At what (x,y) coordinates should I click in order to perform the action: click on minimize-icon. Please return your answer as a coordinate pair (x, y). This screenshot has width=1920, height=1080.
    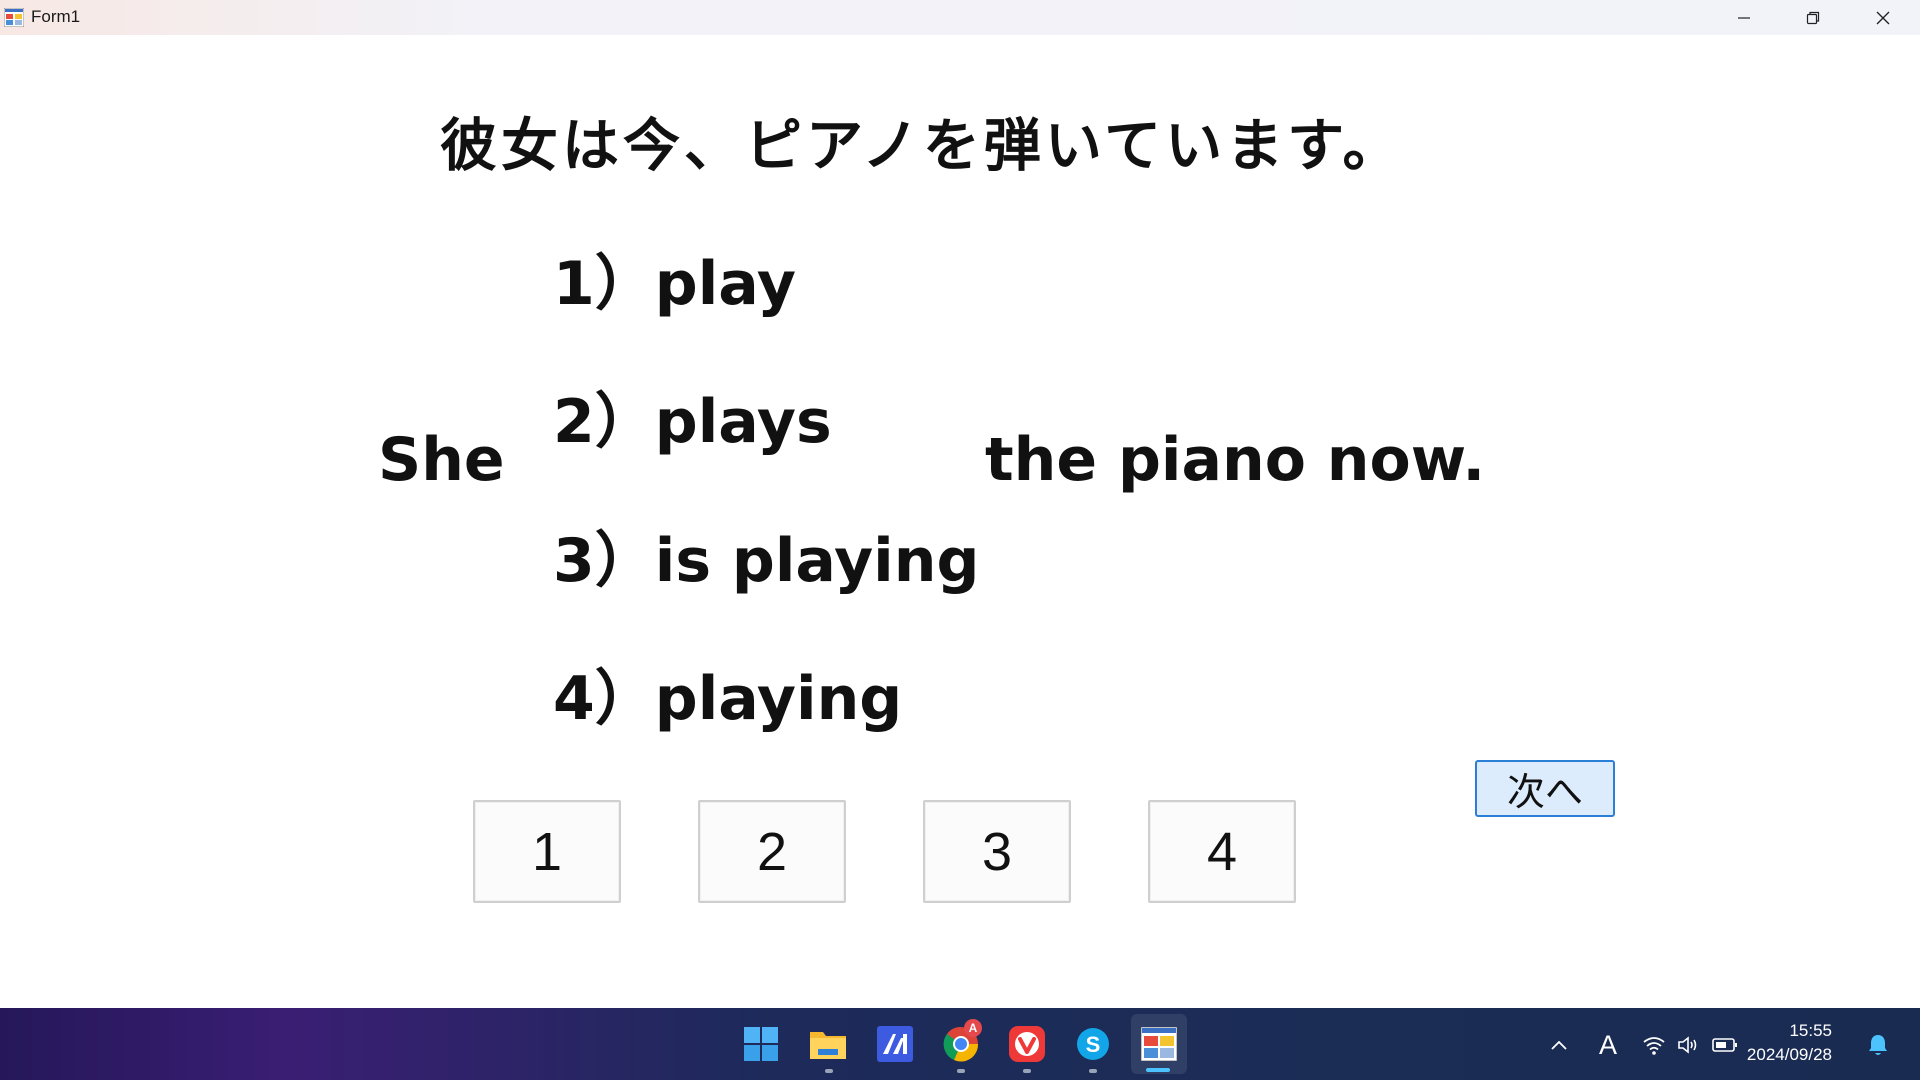
    Looking at the image, I should click on (1744, 17).